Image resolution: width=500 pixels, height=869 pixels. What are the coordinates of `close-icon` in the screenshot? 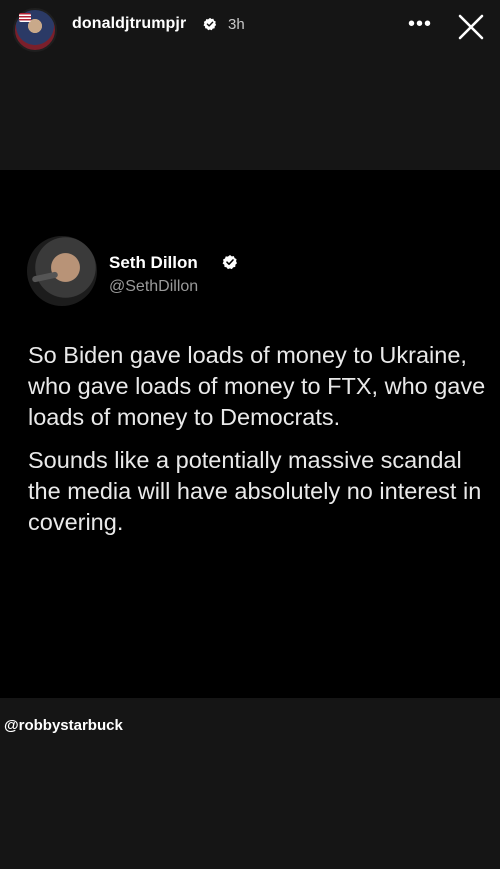 It's located at (471, 27).